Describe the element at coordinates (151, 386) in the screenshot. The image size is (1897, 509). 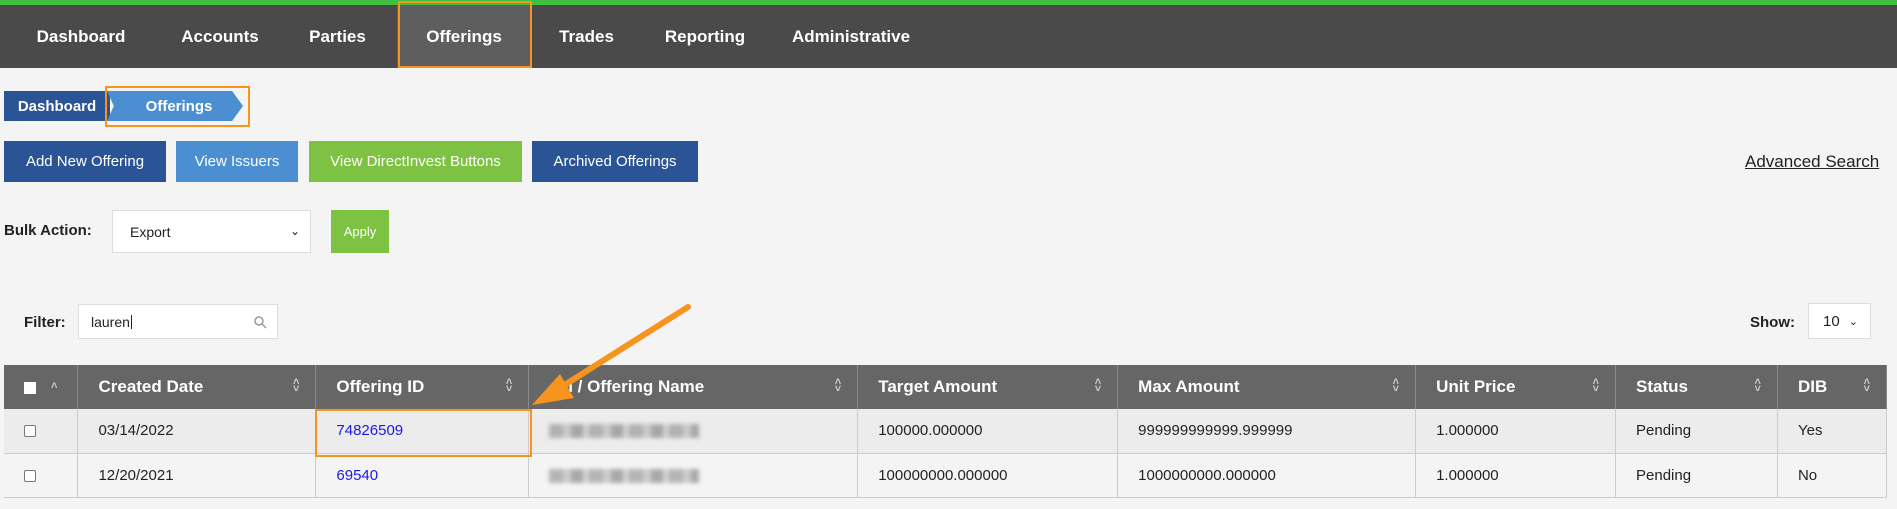
I see `col-header-label: Created Date` at that location.